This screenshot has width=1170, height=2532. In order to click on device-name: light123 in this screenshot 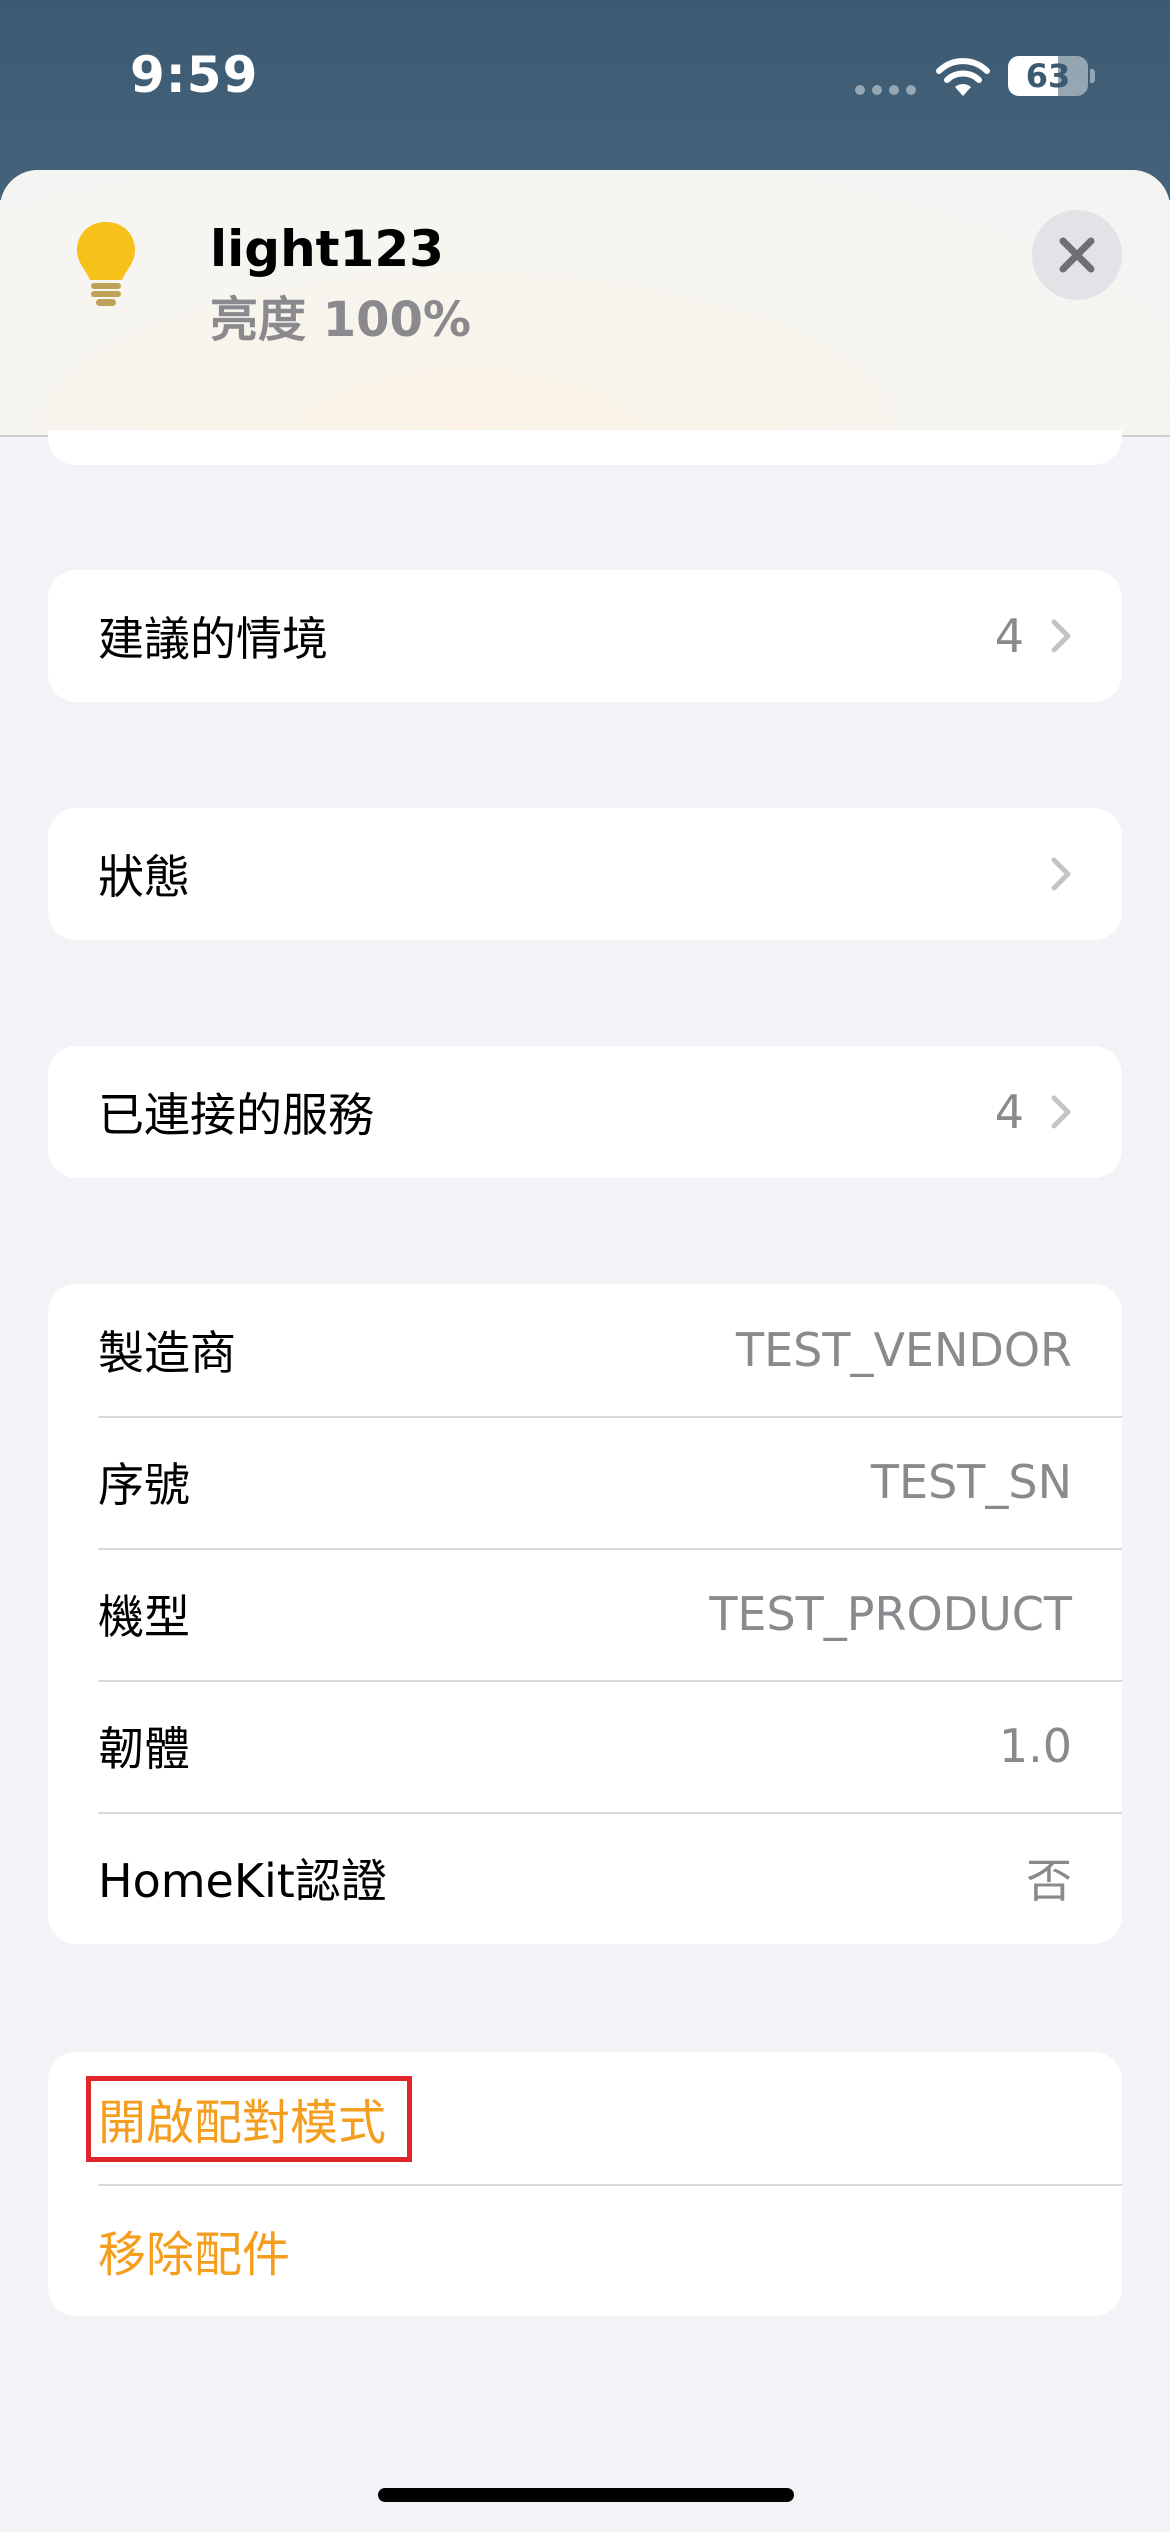, I will do `click(327, 249)`.